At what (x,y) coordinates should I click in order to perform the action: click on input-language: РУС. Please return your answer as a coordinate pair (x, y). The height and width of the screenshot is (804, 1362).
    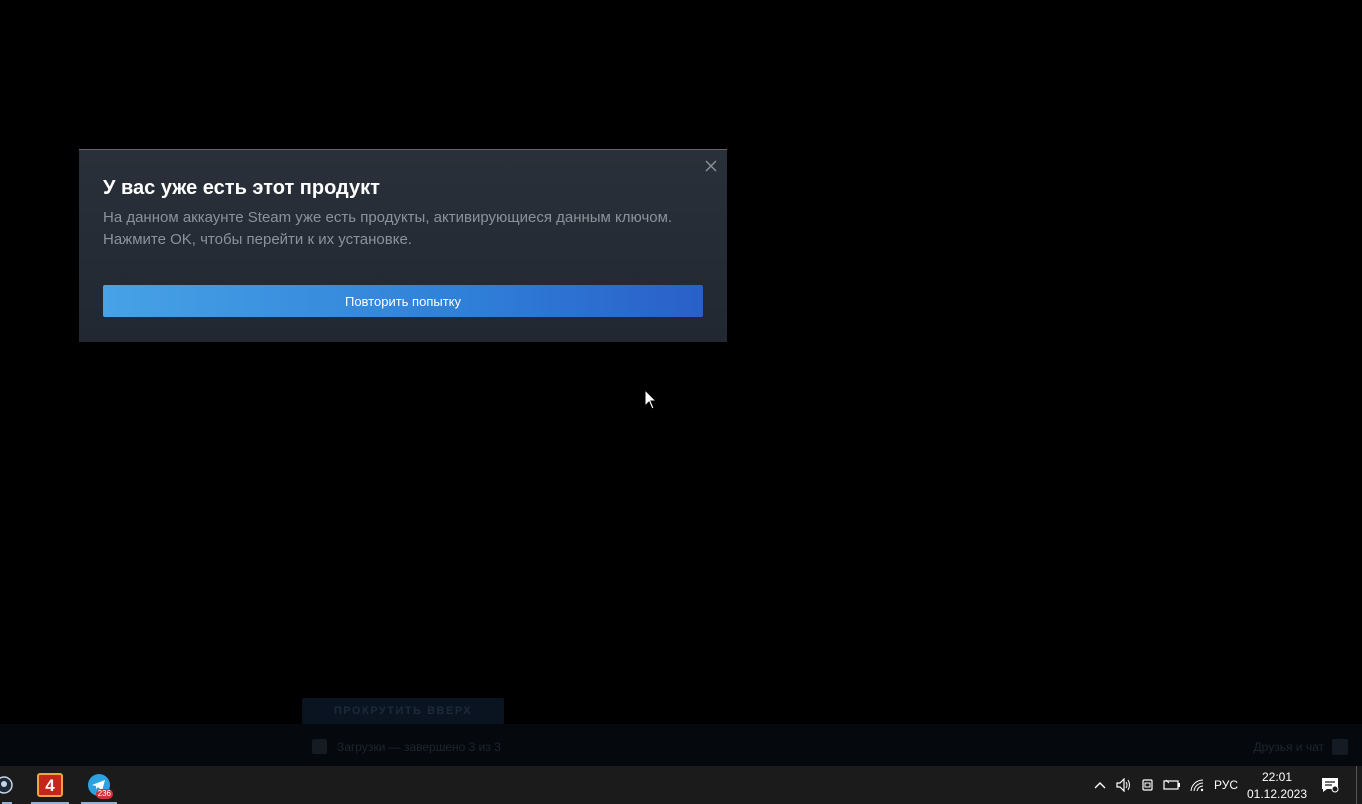
    Looking at the image, I should click on (1226, 785).